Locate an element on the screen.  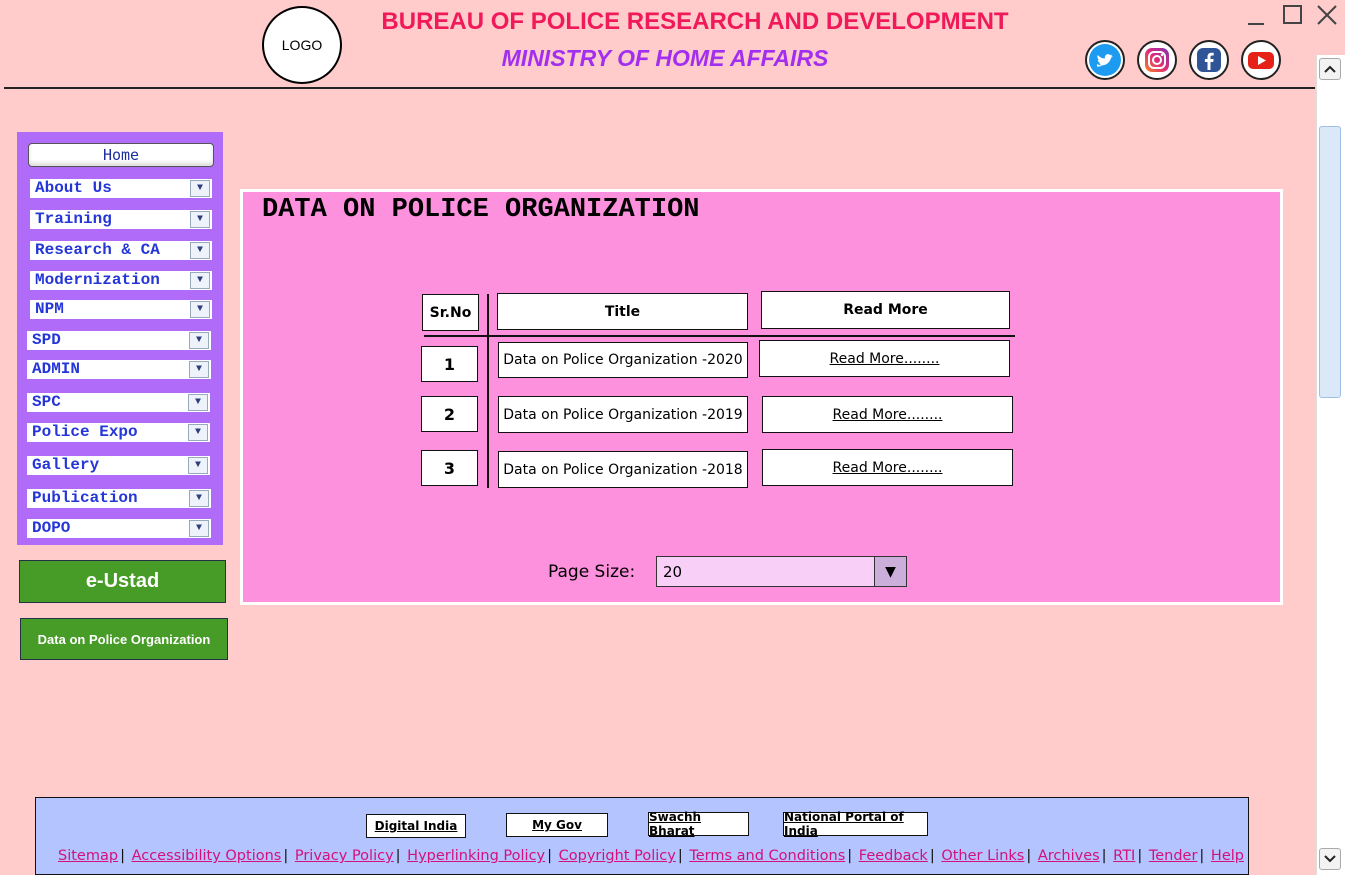
footer-link-hyperlinking: Hyperlinking Policy is located at coordinates (476, 856).